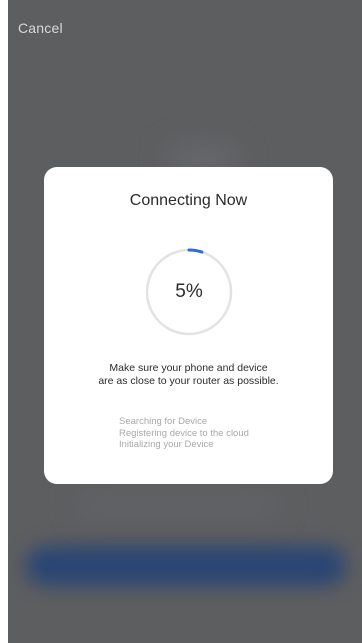  Describe the element at coordinates (188, 368) in the screenshot. I see `advice-line: Make sure your phone and device` at that location.